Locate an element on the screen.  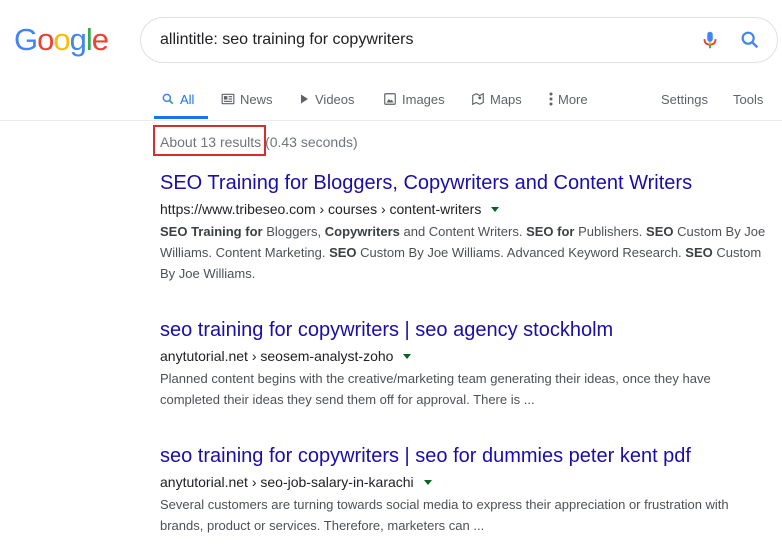
microphone-icon is located at coordinates (710, 40).